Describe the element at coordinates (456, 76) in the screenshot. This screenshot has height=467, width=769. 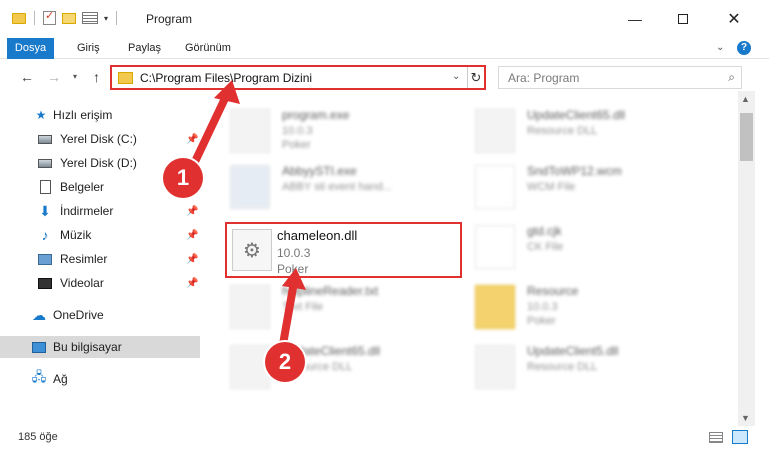
I see `address-dropdown-icon: ⌄` at that location.